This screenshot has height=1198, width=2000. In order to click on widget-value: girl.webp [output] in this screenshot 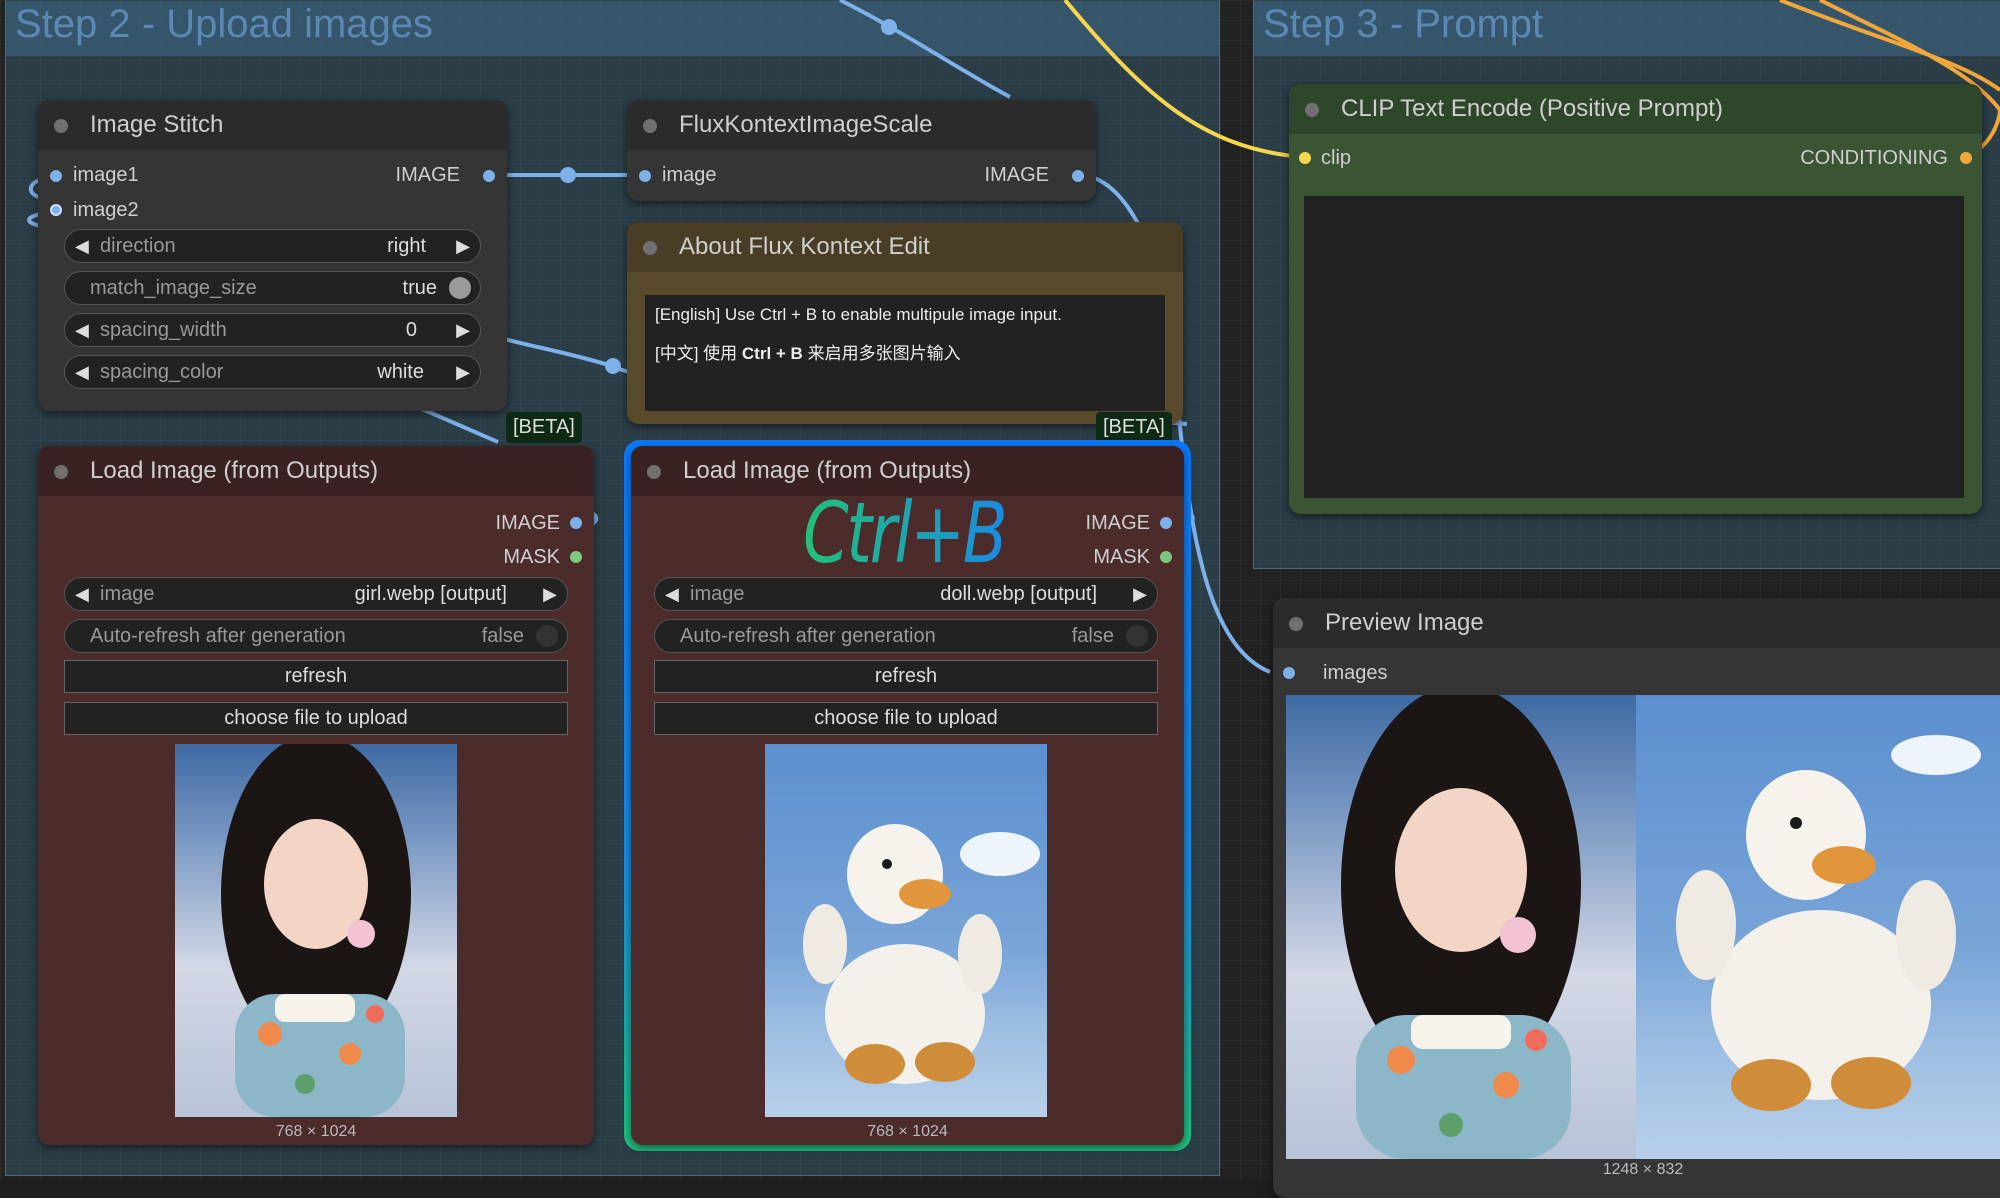, I will do `click(430, 594)`.